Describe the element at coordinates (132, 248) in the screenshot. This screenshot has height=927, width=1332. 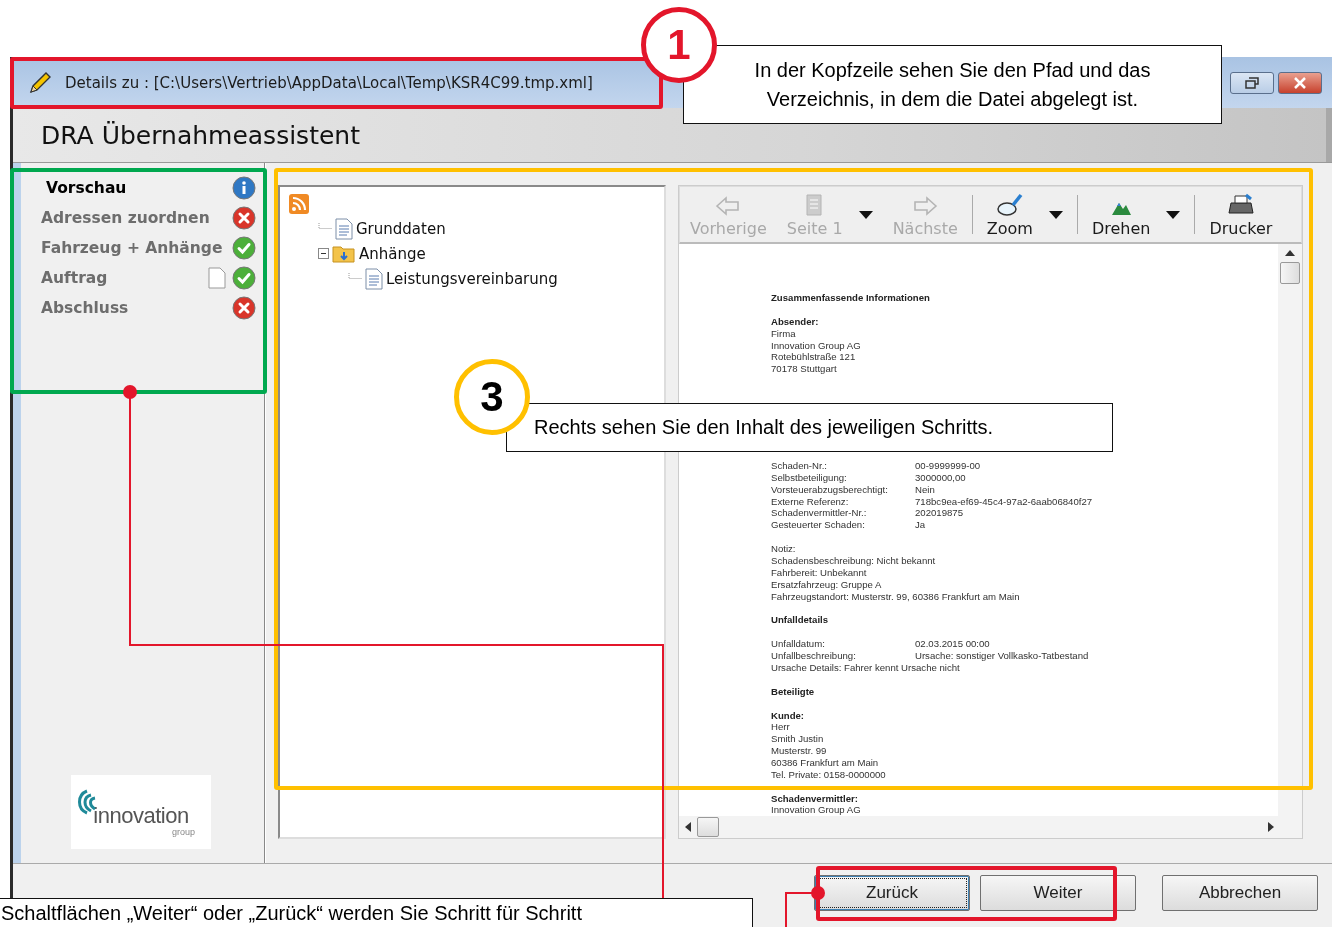
I see `step-item: Fahrzeug + Anhänge` at that location.